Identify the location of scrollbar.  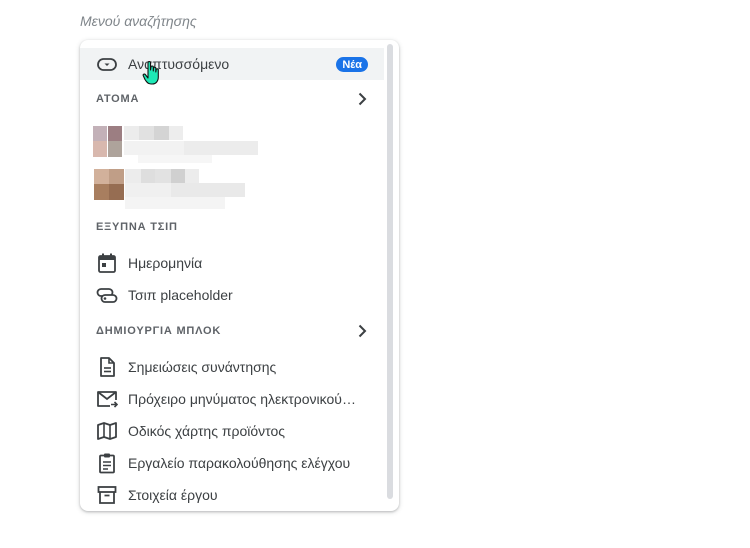
(391, 271).